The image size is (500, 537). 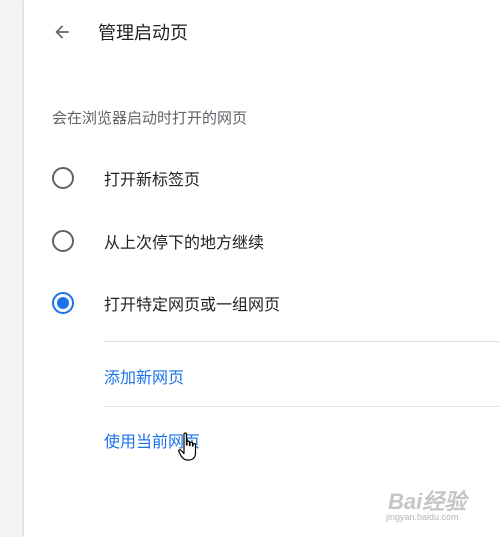 I want to click on hand-pointer-icon, so click(x=187, y=446).